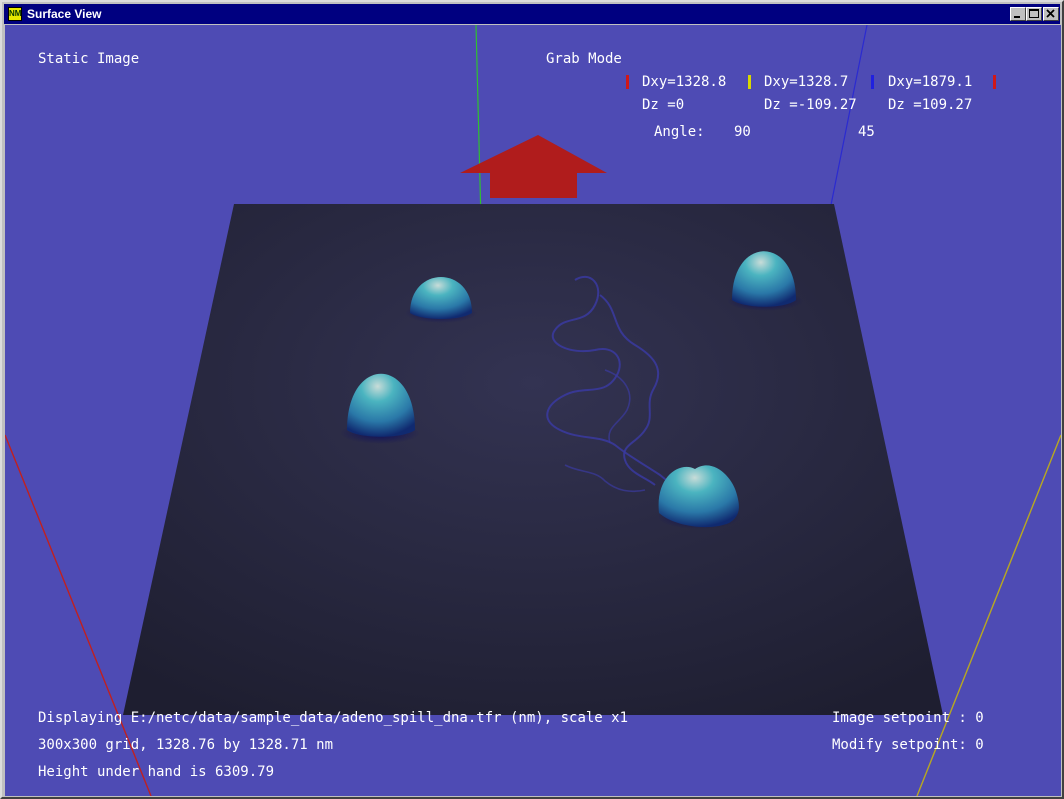 This screenshot has width=1064, height=799. What do you see at coordinates (1017, 17) in the screenshot?
I see `minimize-icon` at bounding box center [1017, 17].